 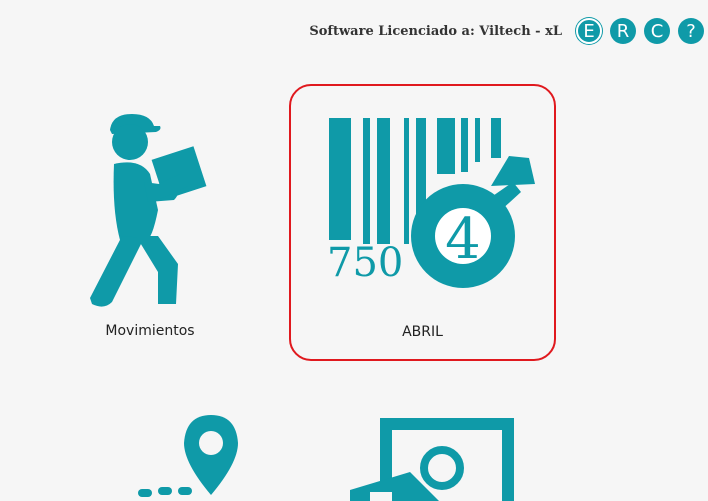 I want to click on lens-number: 4, so click(x=463, y=239).